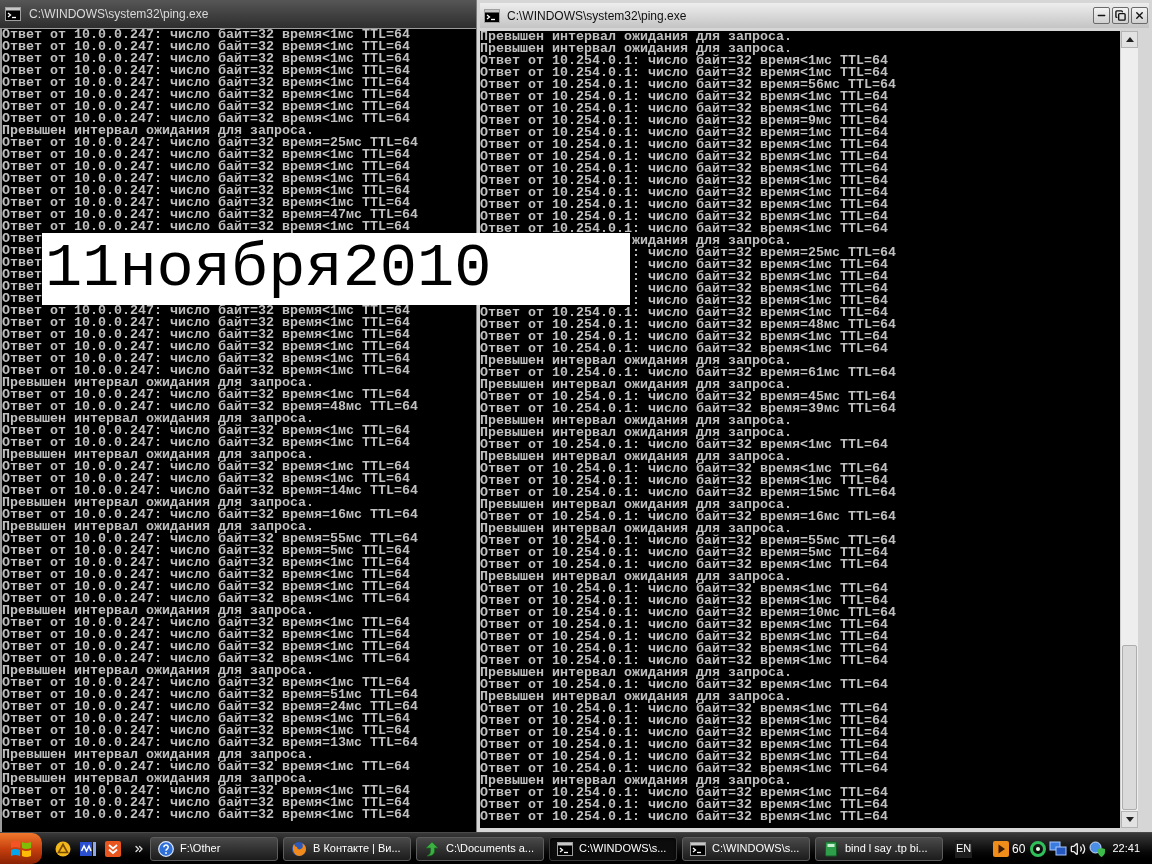 This screenshot has width=1152, height=864. What do you see at coordinates (210, 143) in the screenshot?
I see `console-line: Ответ от 10.0.0.247: число байт=32 время=25мс TTL=64` at bounding box center [210, 143].